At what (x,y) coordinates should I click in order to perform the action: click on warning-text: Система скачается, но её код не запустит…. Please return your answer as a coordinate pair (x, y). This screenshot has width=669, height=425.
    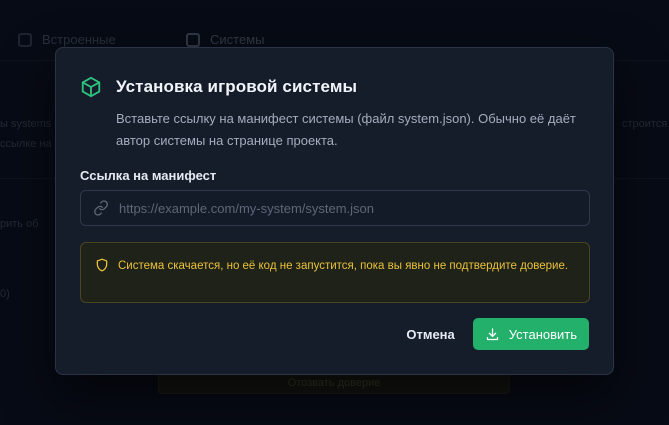
    Looking at the image, I should click on (343, 266).